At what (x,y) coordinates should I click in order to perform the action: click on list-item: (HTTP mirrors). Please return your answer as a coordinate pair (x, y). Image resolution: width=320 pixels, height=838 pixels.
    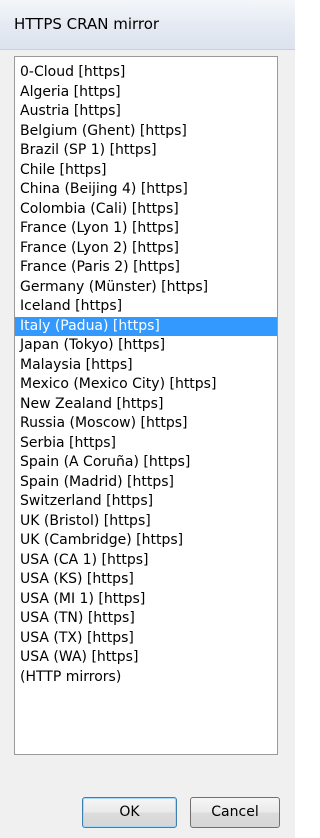
    Looking at the image, I should click on (146, 678).